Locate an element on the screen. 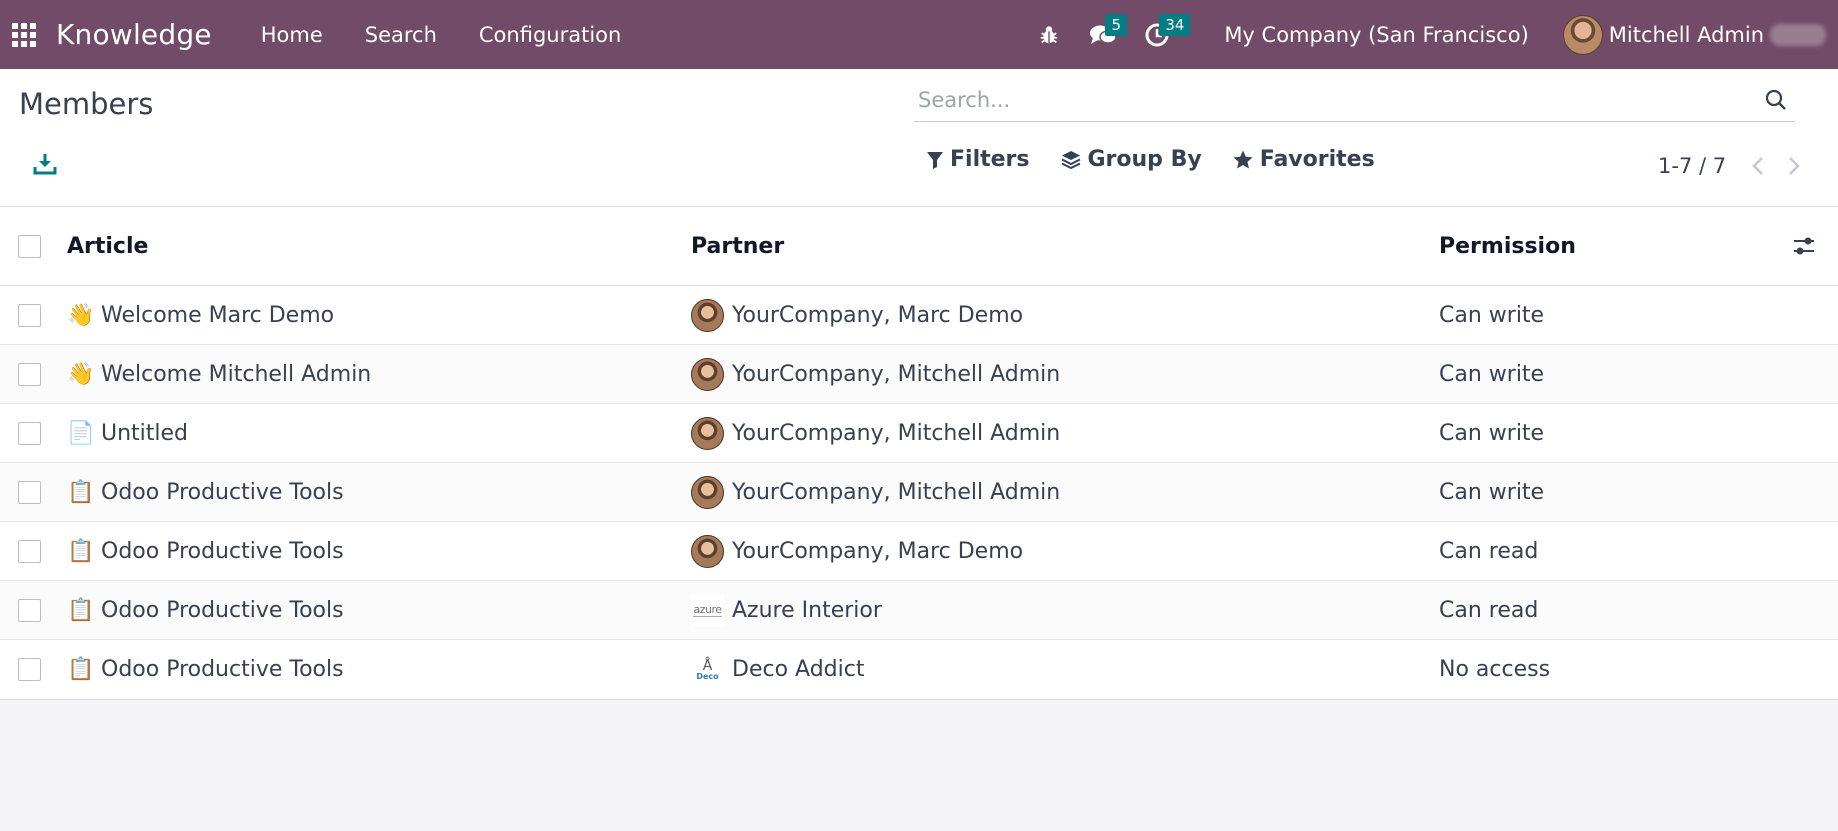  search-icon is located at coordinates (1776, 100).